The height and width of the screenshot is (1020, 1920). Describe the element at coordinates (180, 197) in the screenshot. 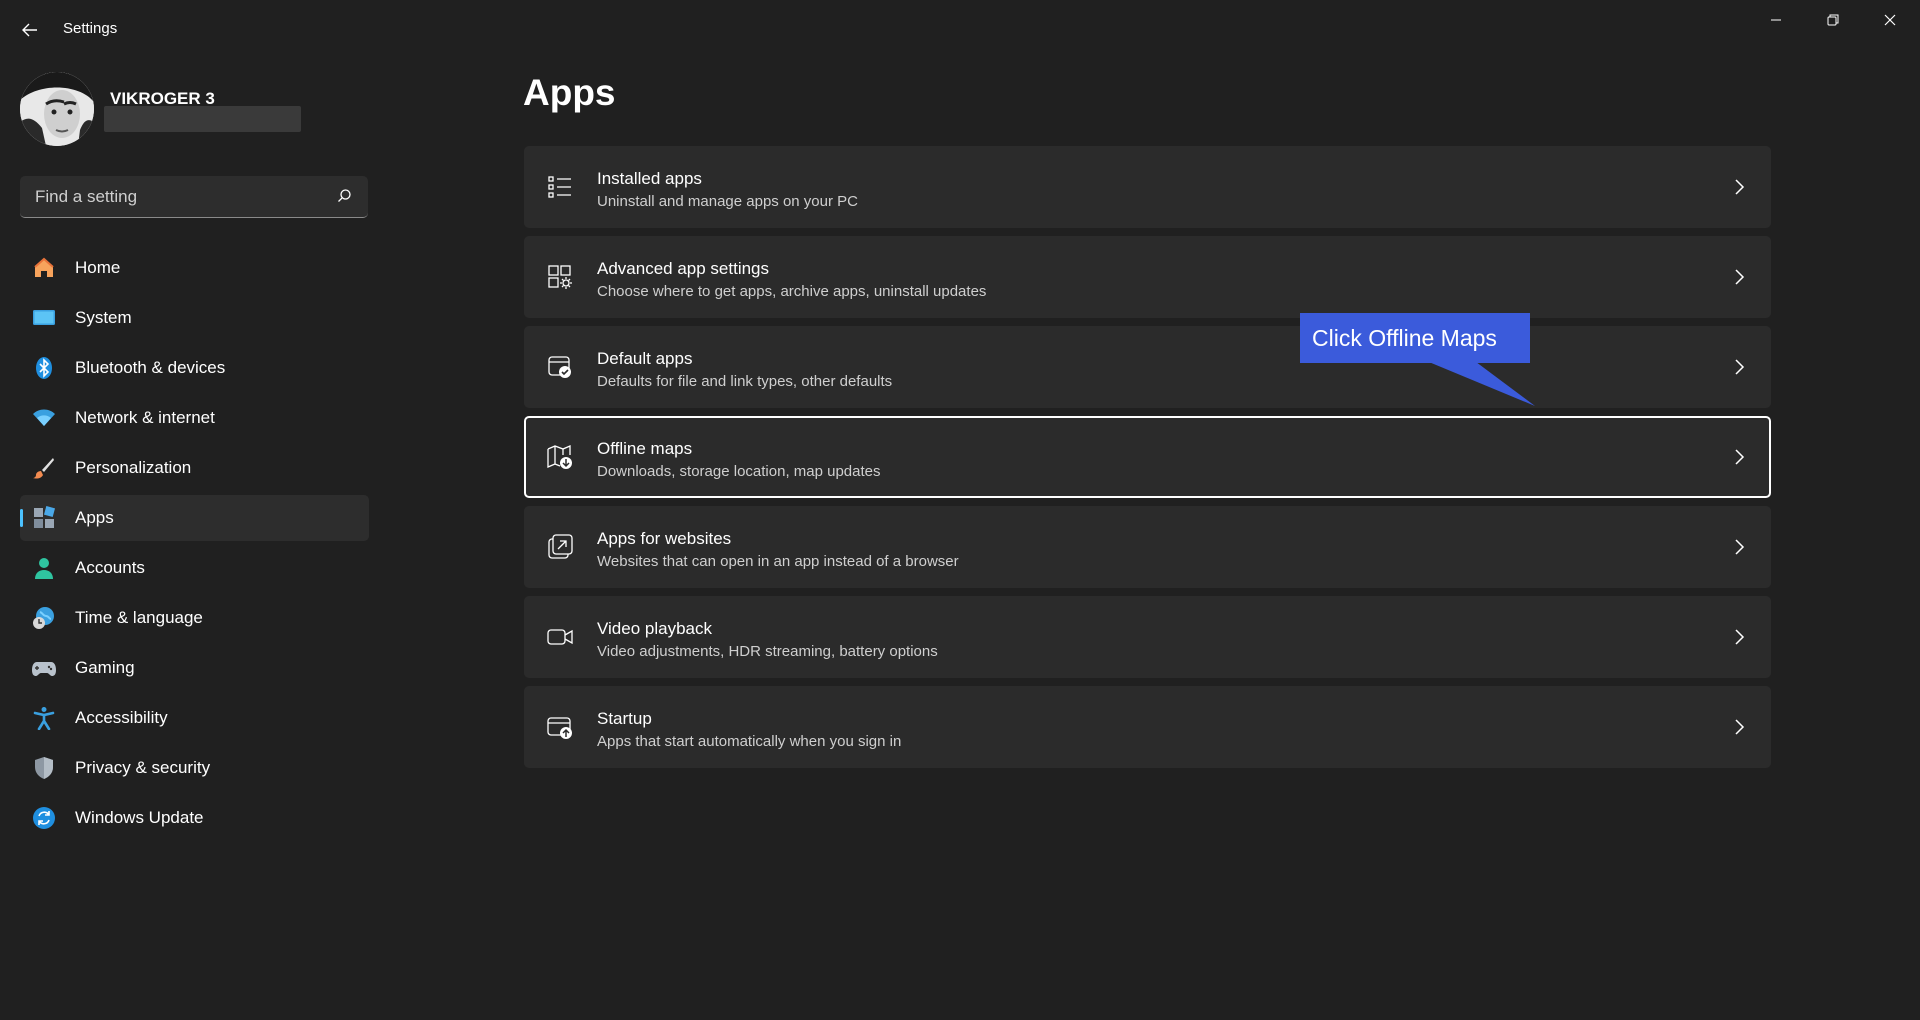

I see `search-input` at that location.